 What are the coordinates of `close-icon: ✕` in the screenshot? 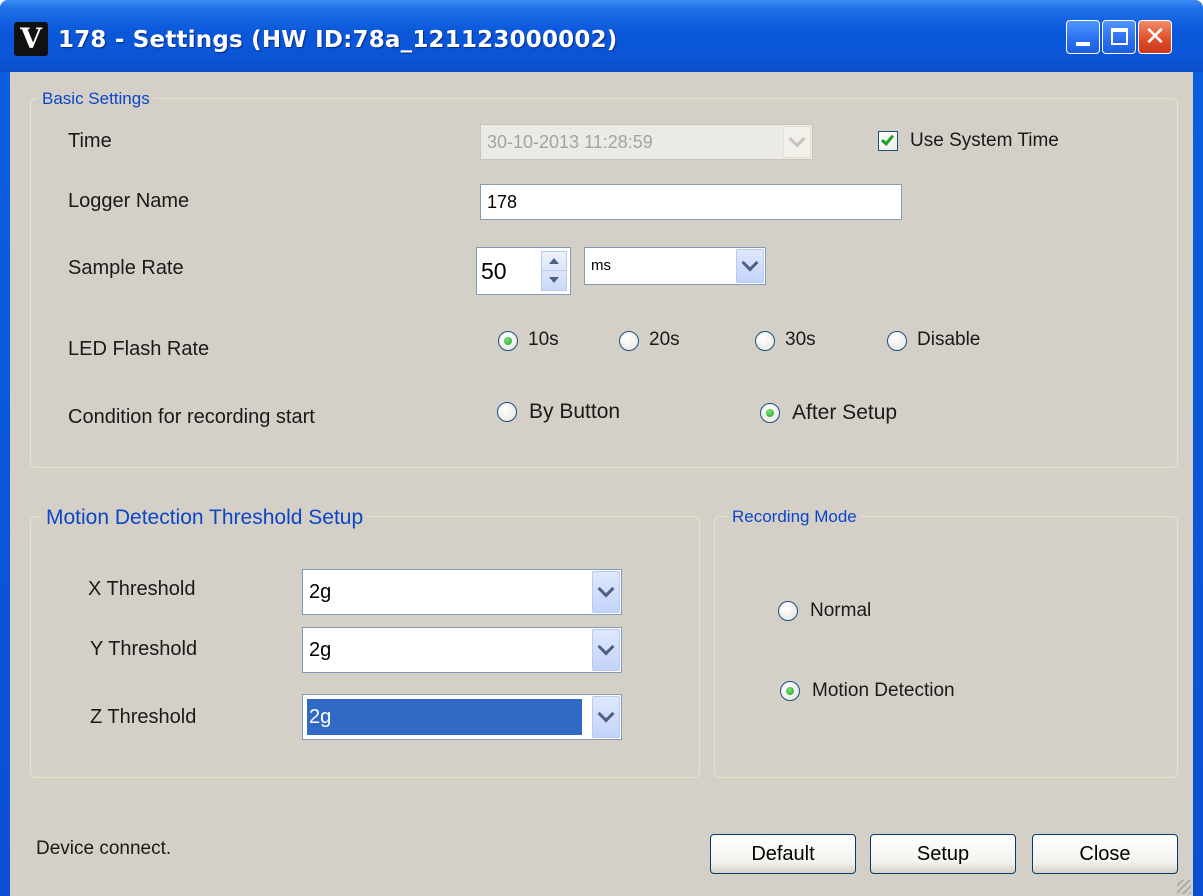 It's located at (1155, 37).